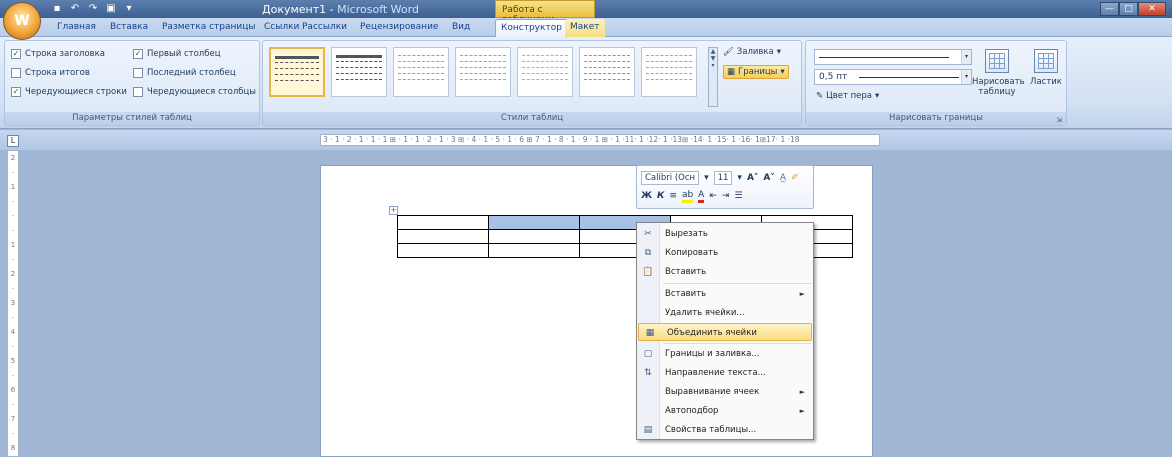 The width and height of the screenshot is (1172, 457). What do you see at coordinates (532, 118) in the screenshot?
I see `group-label: Стили таблиц` at bounding box center [532, 118].